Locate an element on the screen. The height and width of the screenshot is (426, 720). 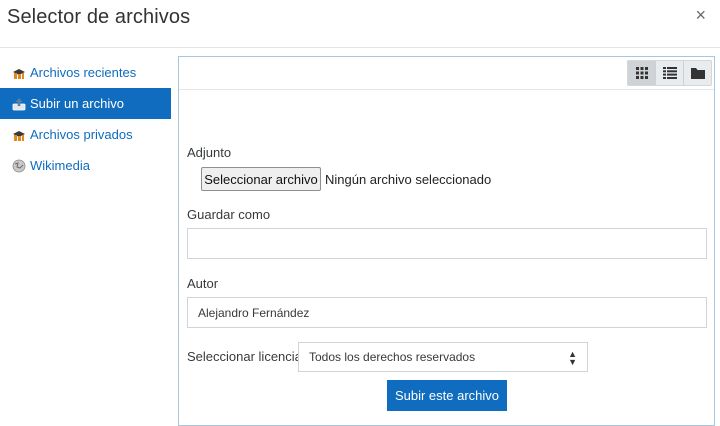
dialog-title: Selector de archivos is located at coordinates (99, 17).